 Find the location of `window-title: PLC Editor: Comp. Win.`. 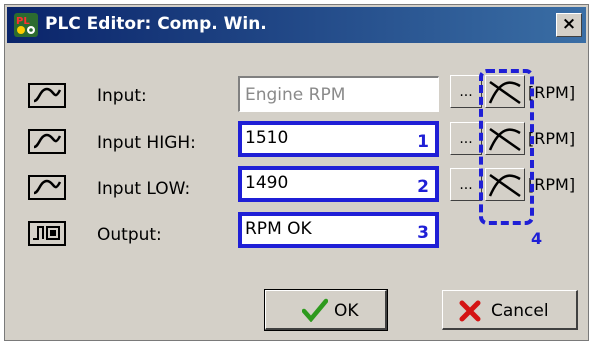

window-title: PLC Editor: Comp. Win. is located at coordinates (156, 24).